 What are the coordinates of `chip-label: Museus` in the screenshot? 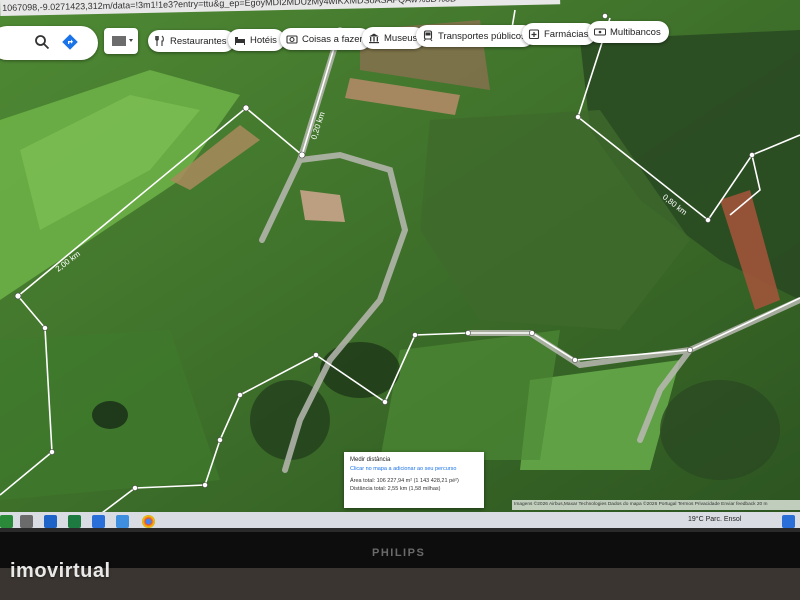 It's located at (401, 38).